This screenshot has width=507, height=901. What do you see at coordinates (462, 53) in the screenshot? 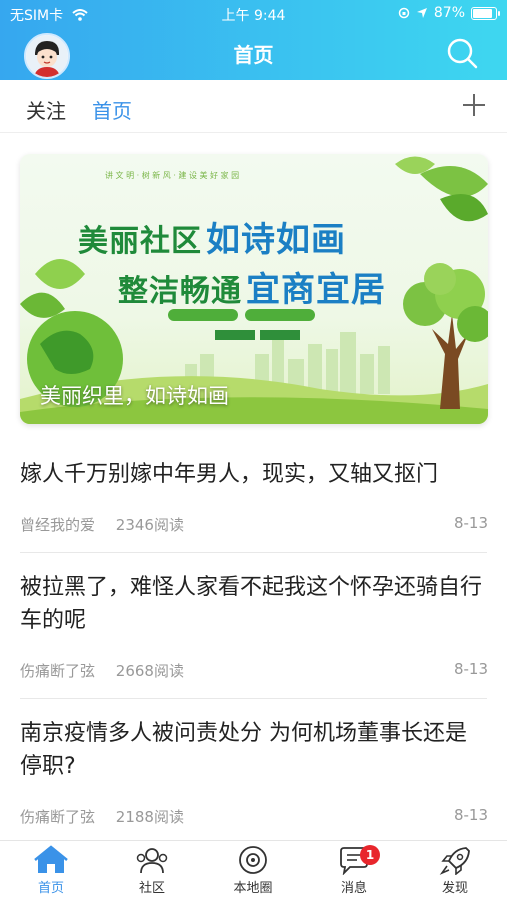
I see `search-icon` at bounding box center [462, 53].